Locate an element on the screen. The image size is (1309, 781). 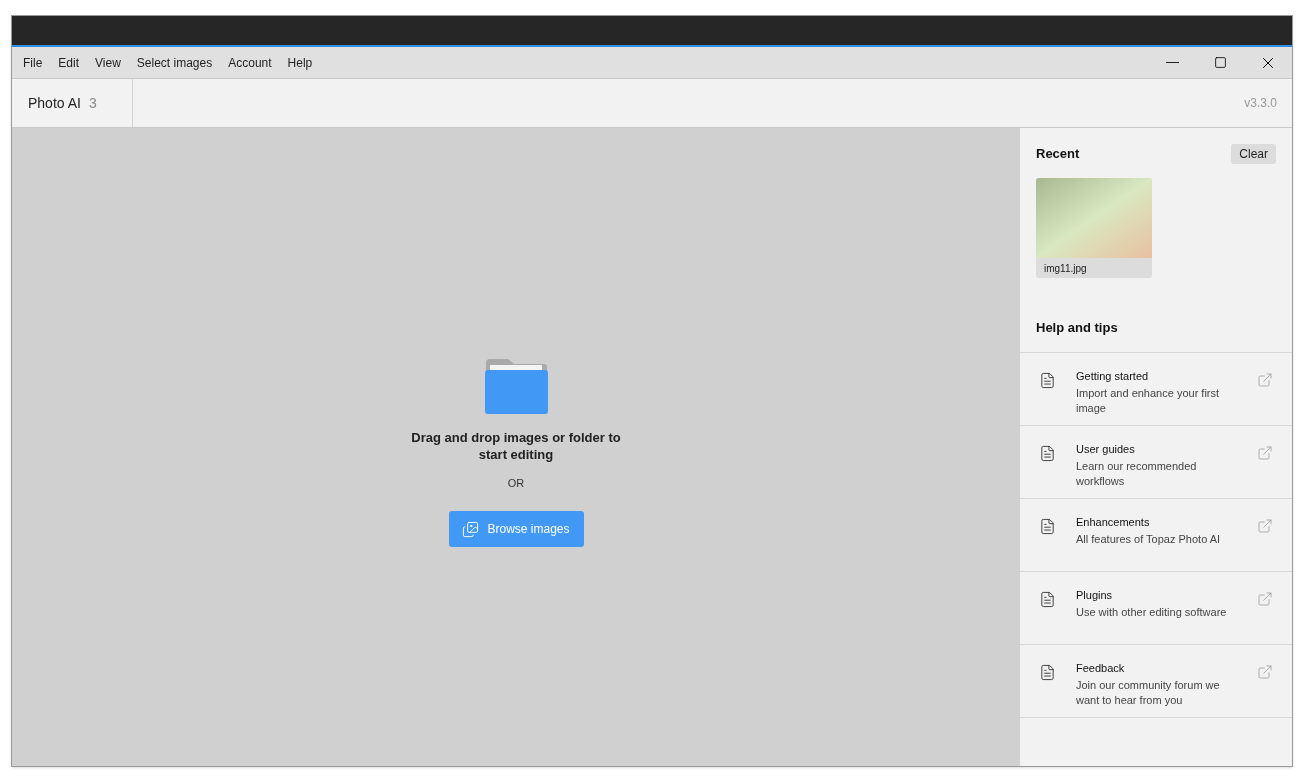
maximize-icon is located at coordinates (1220, 62).